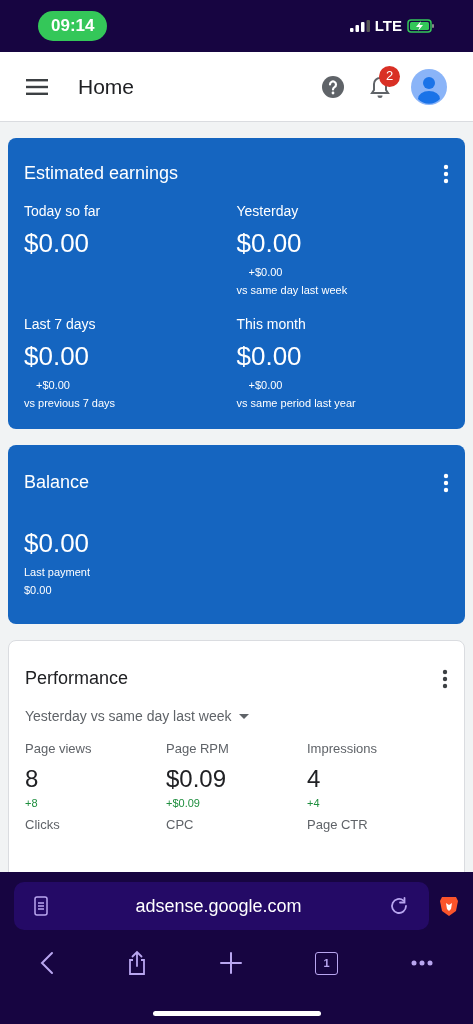 This screenshot has width=473, height=1024. What do you see at coordinates (422, 963) in the screenshot?
I see `more-icon` at bounding box center [422, 963].